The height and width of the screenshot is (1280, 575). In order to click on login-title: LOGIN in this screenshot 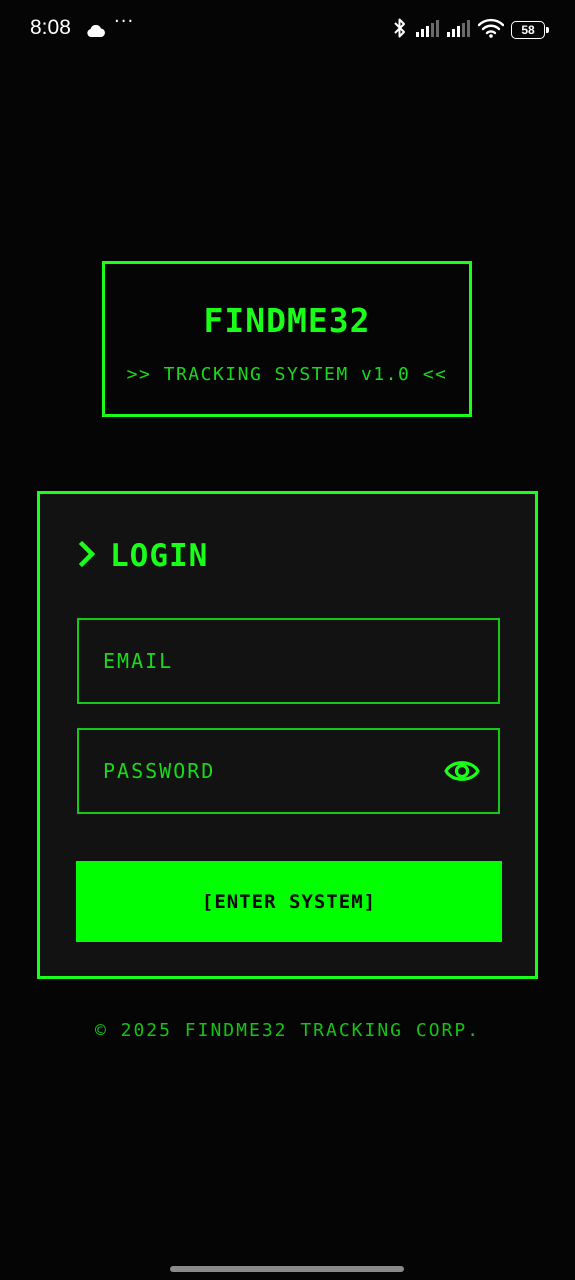, I will do `click(159, 556)`.